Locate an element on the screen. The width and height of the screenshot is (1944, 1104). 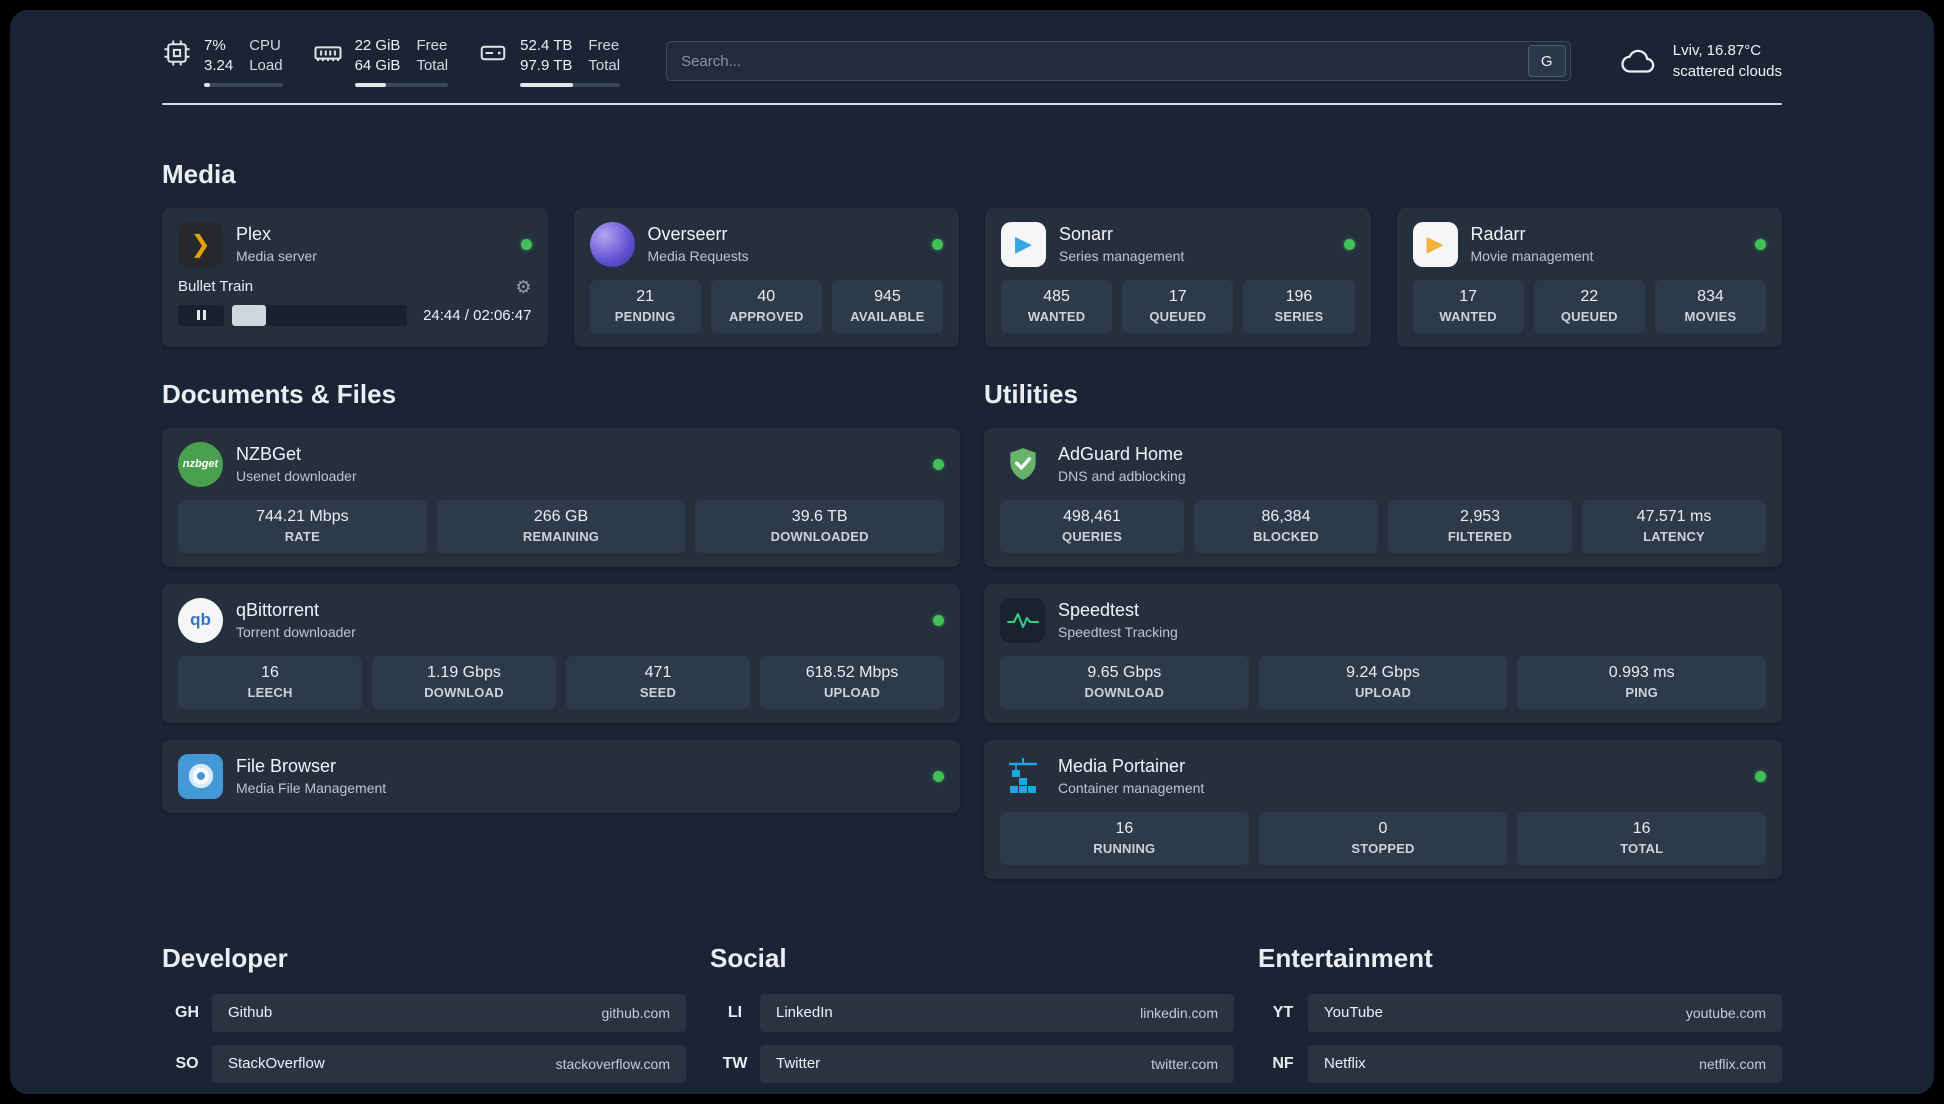
disk-usage-widget: 52.4 TB 97.9 TB Free Total is located at coordinates (549, 61).